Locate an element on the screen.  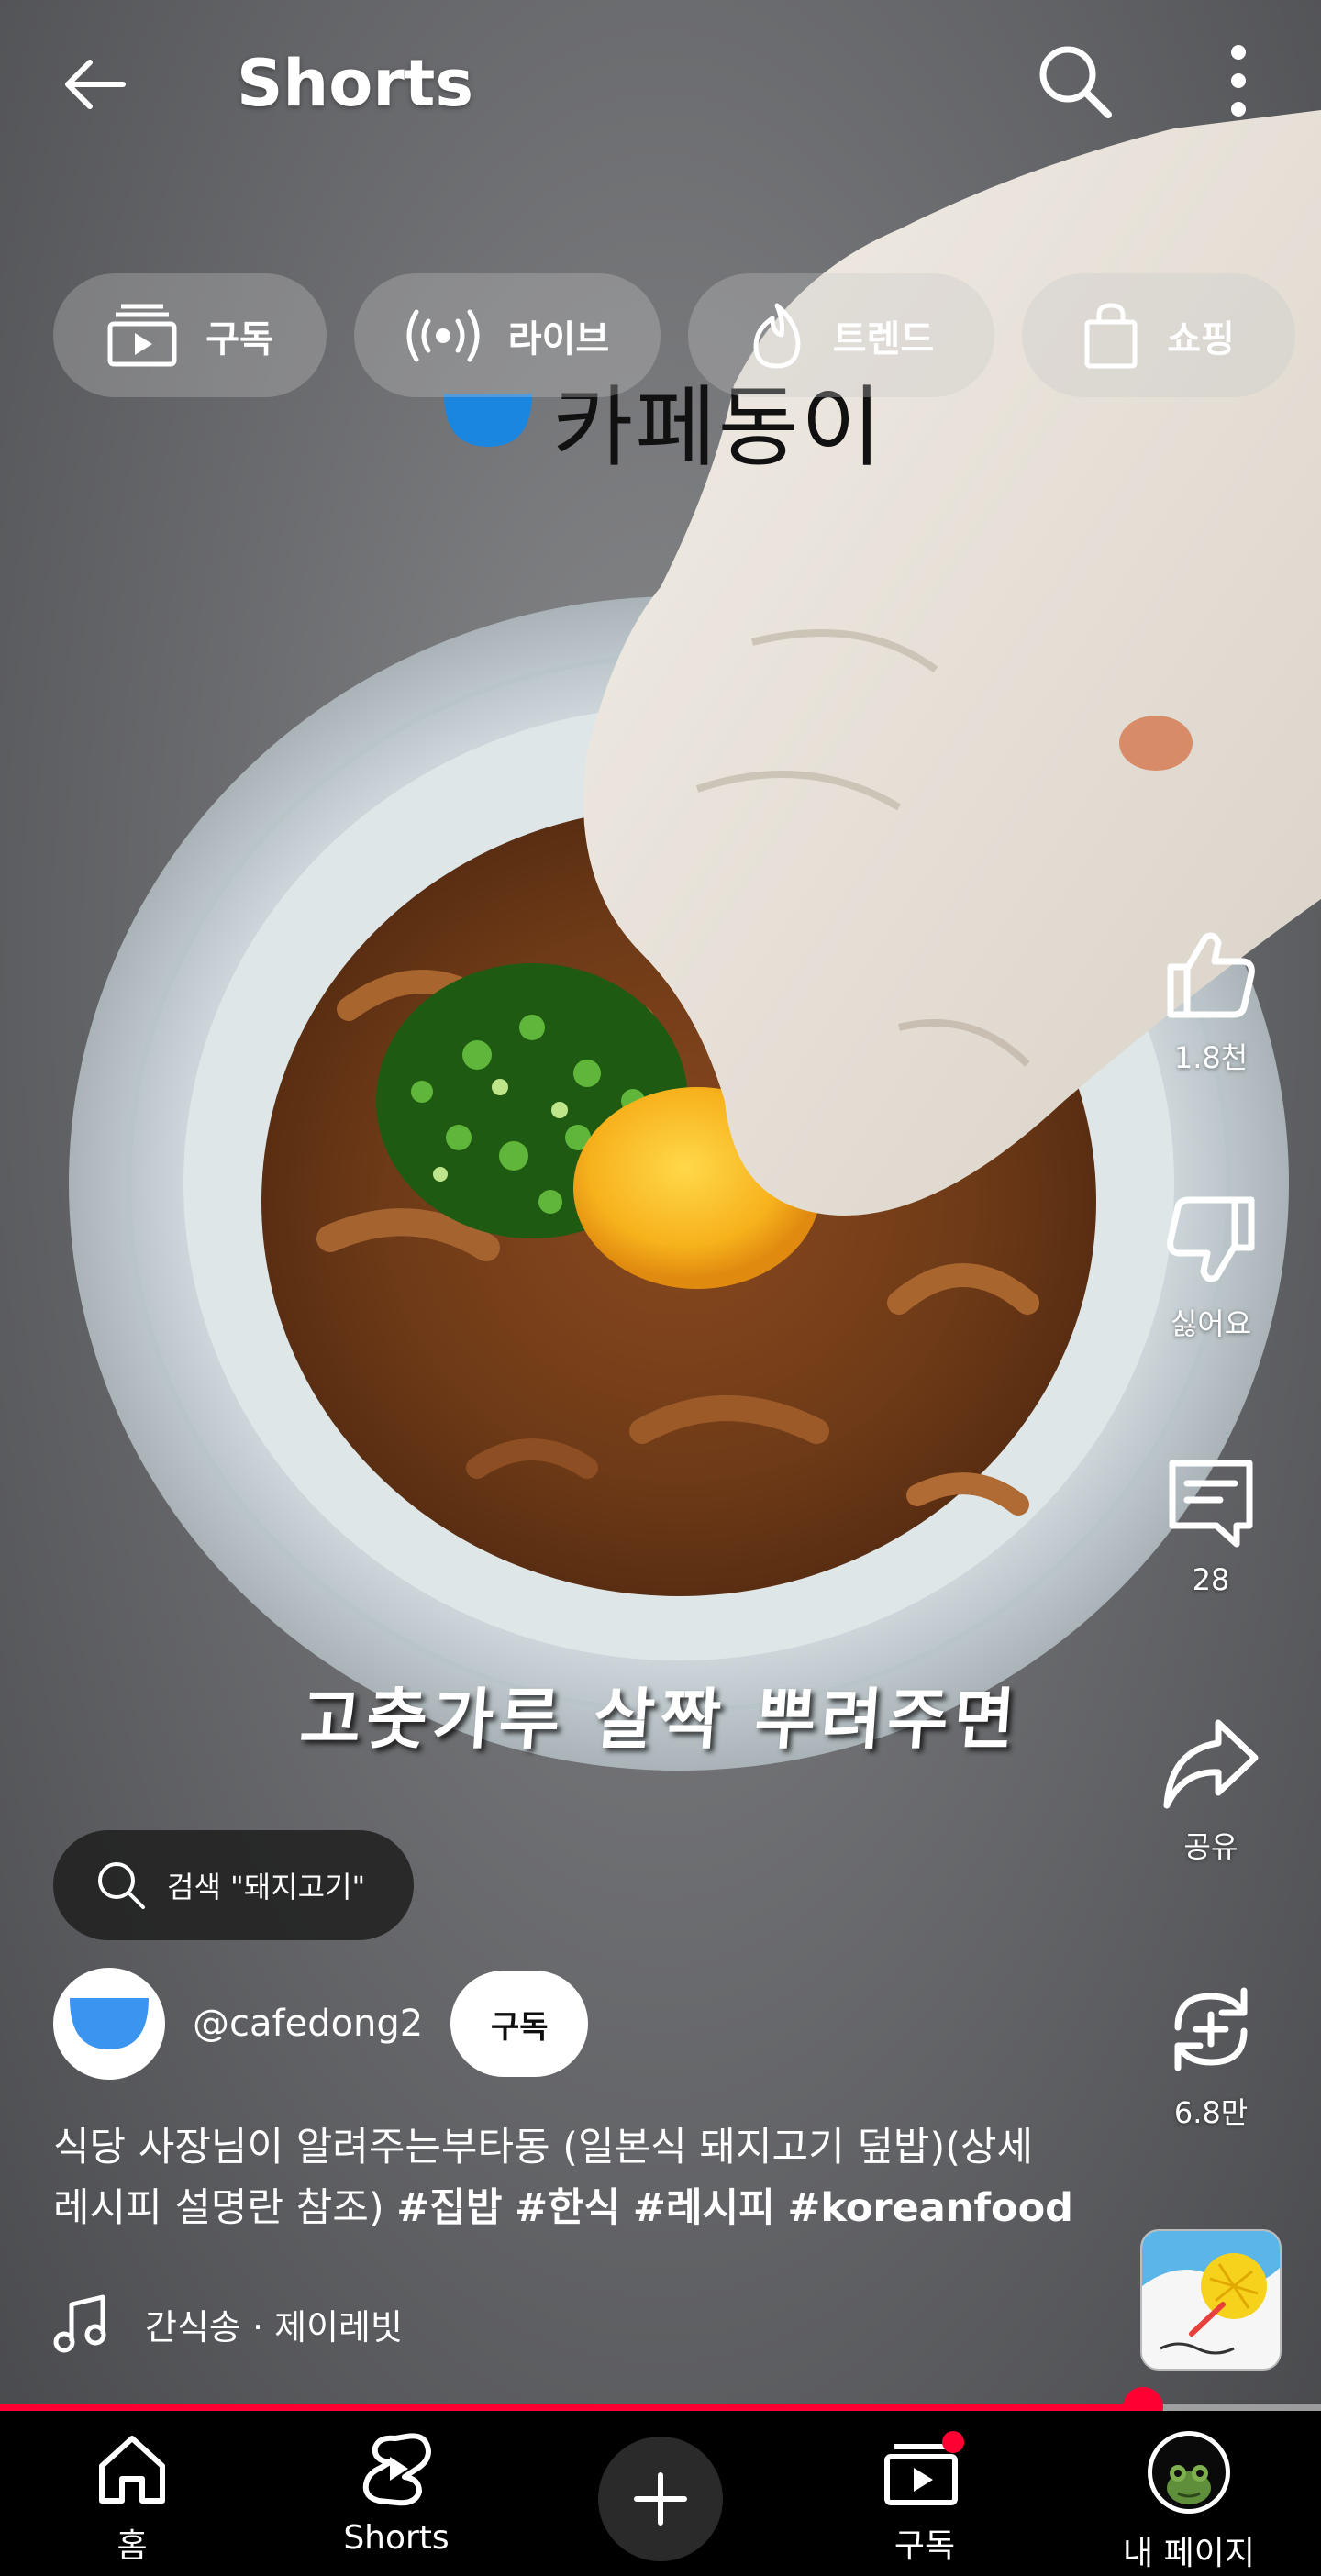
music-row: 간식송 · 제이레빗 is located at coordinates (228, 2323).